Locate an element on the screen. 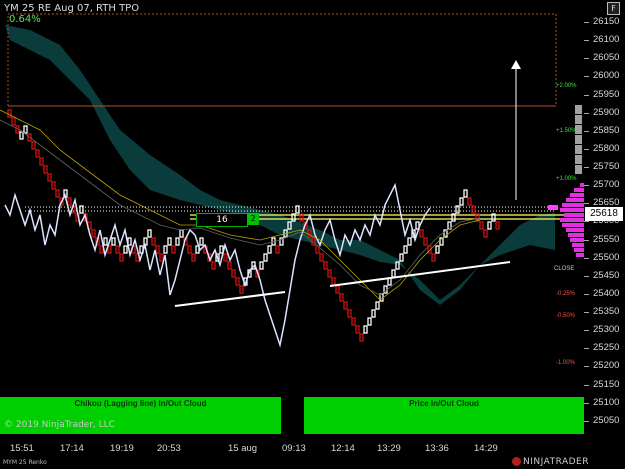 This screenshot has height=469, width=625. price-tick-label: 25850 is located at coordinates (606, 130).